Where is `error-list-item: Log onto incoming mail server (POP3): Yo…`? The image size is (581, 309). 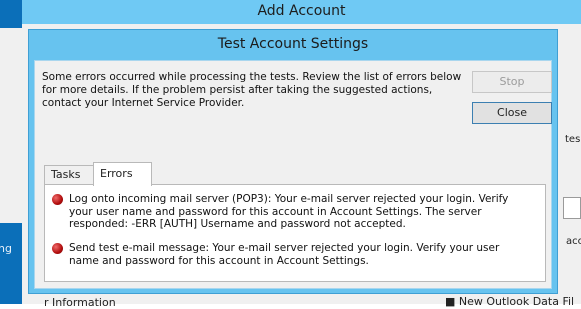 error-list-item: Log onto incoming mail server (POP3): Yo… is located at coordinates (292, 212).